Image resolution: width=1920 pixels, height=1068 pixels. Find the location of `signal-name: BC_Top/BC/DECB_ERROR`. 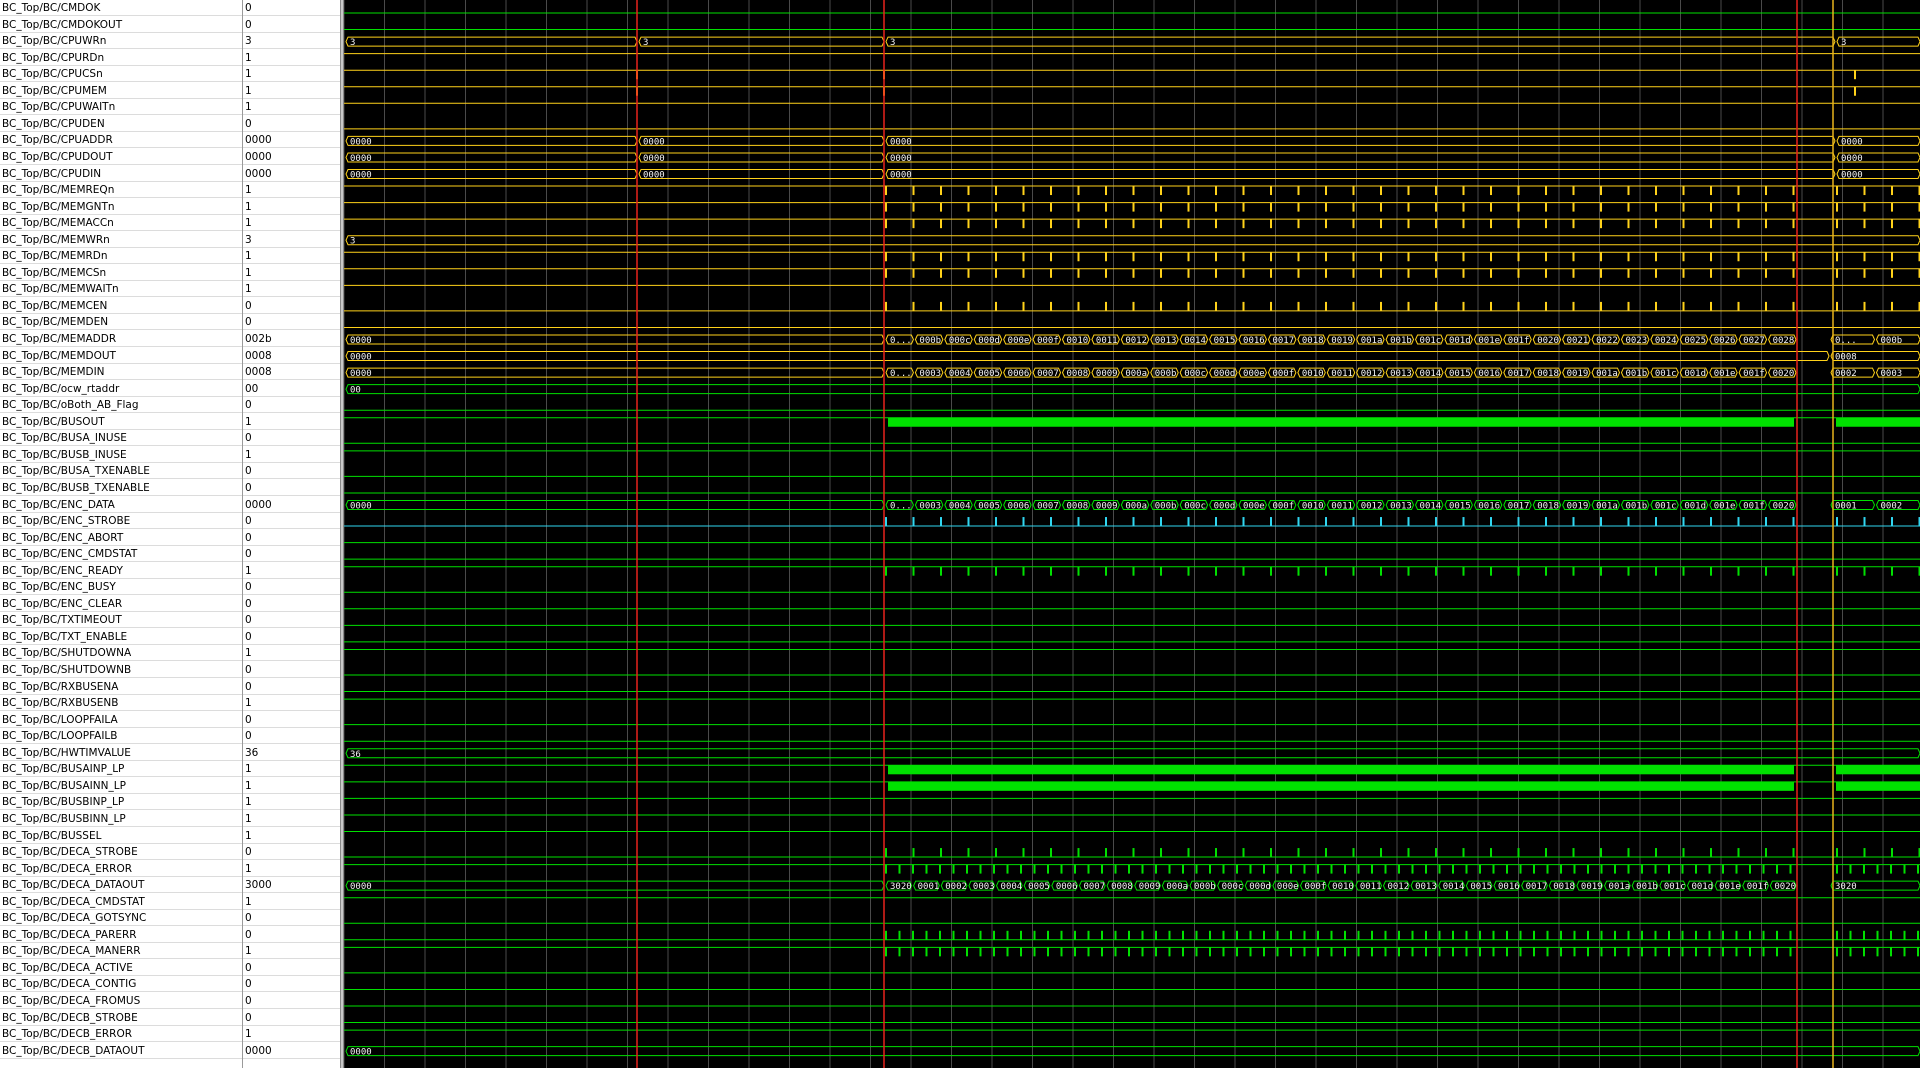

signal-name: BC_Top/BC/DECB_ERROR is located at coordinates (121, 1035).